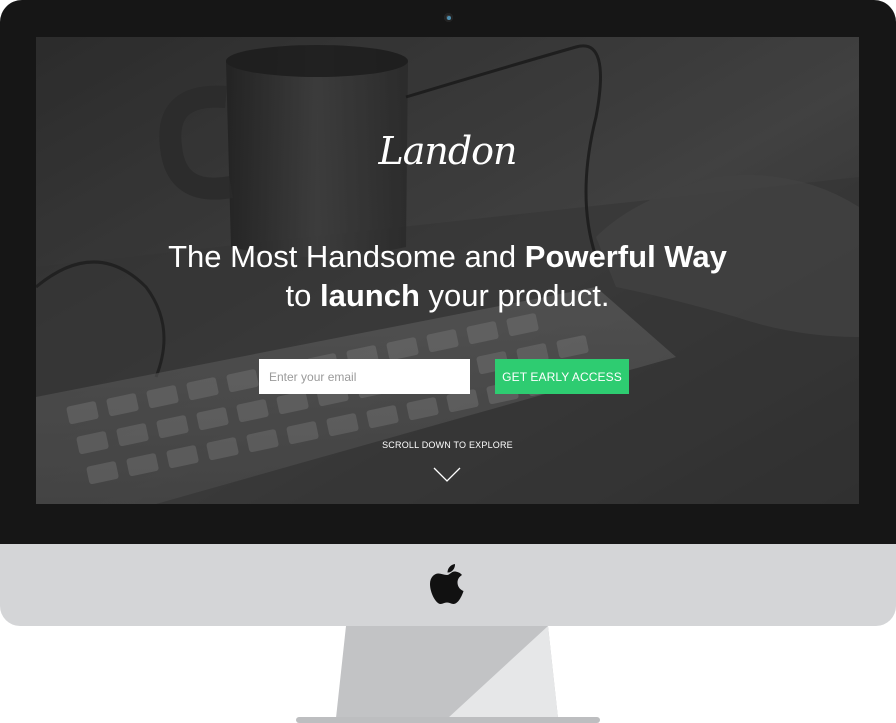 The image size is (896, 723). What do you see at coordinates (447, 445) in the screenshot?
I see `scroll-down-label: SCROLL DOWN TO EXPLORE` at bounding box center [447, 445].